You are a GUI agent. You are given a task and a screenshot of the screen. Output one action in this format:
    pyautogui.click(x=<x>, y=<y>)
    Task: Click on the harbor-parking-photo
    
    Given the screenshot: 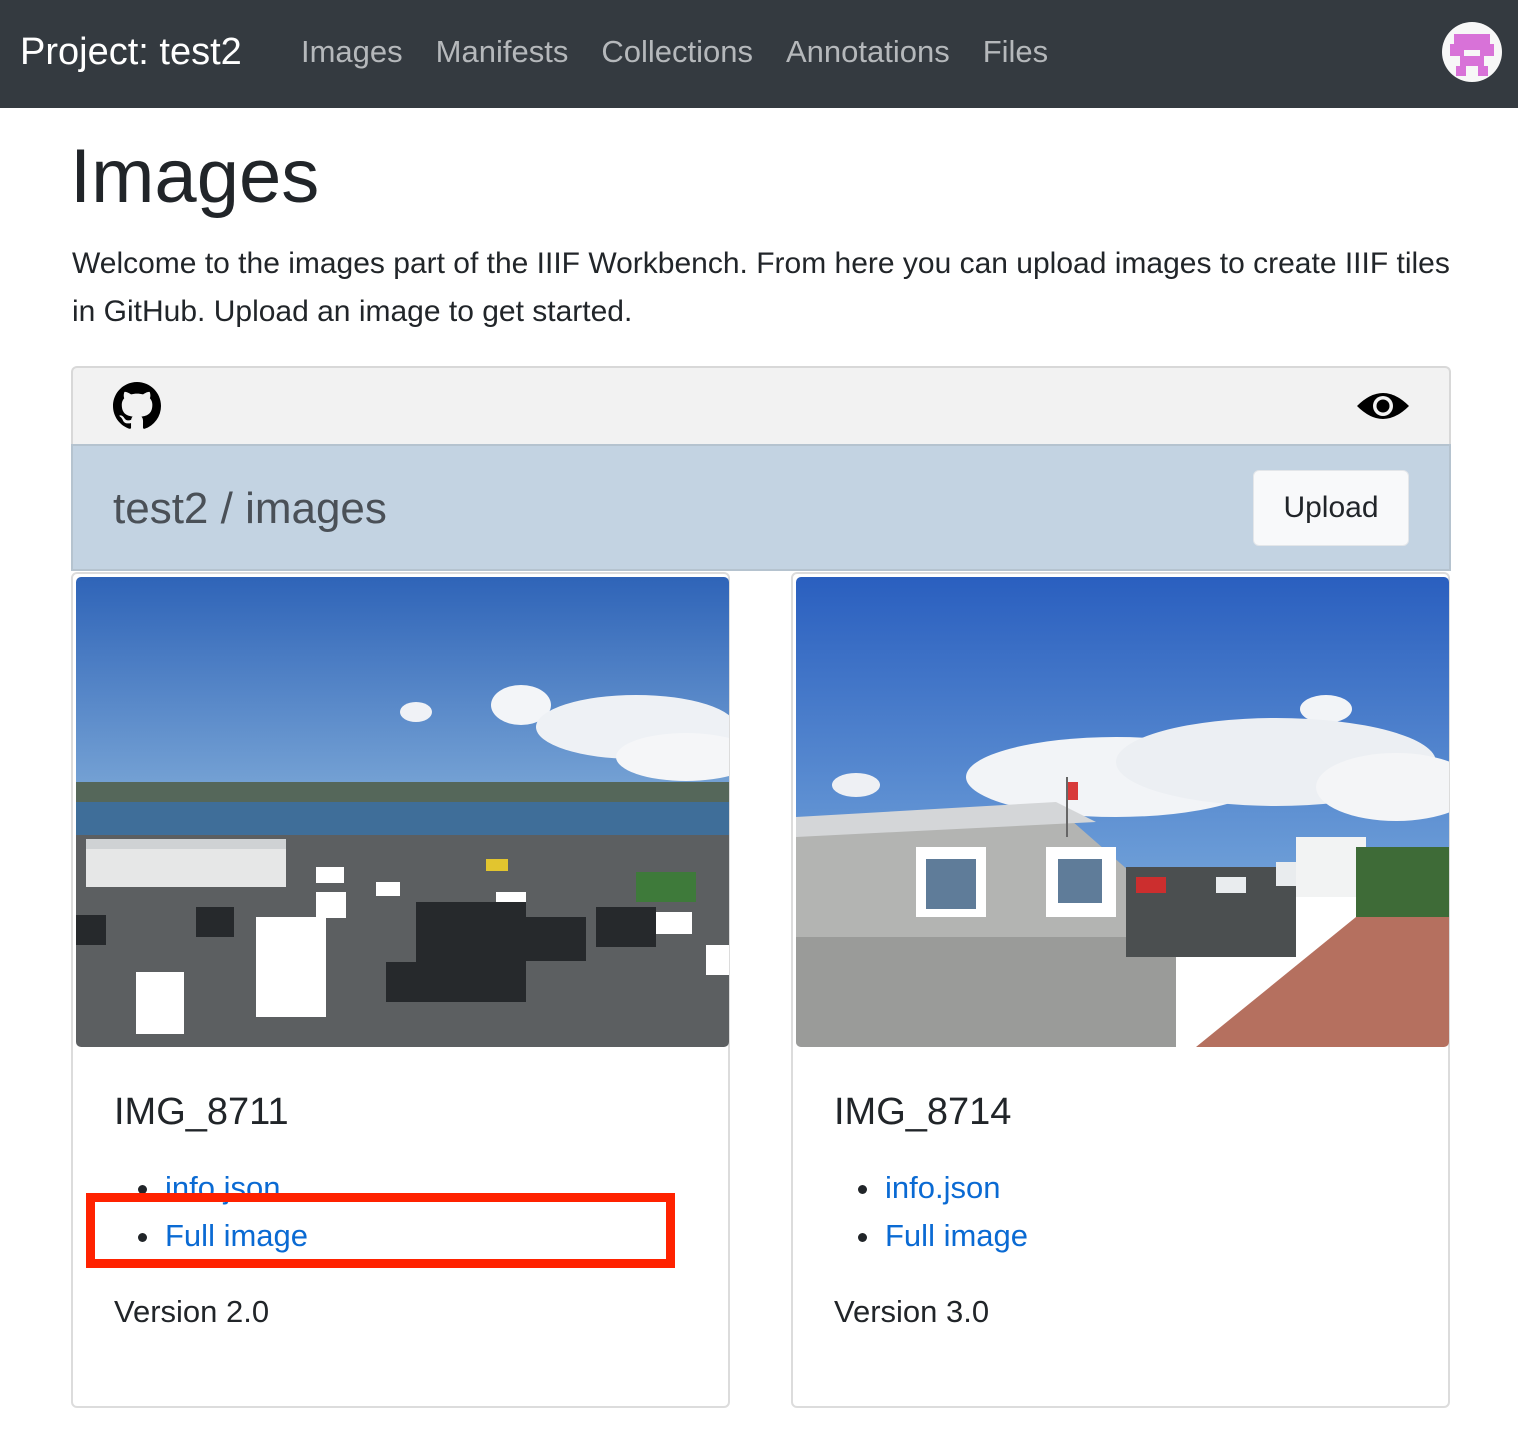 What is the action you would take?
    pyautogui.click(x=402, y=812)
    